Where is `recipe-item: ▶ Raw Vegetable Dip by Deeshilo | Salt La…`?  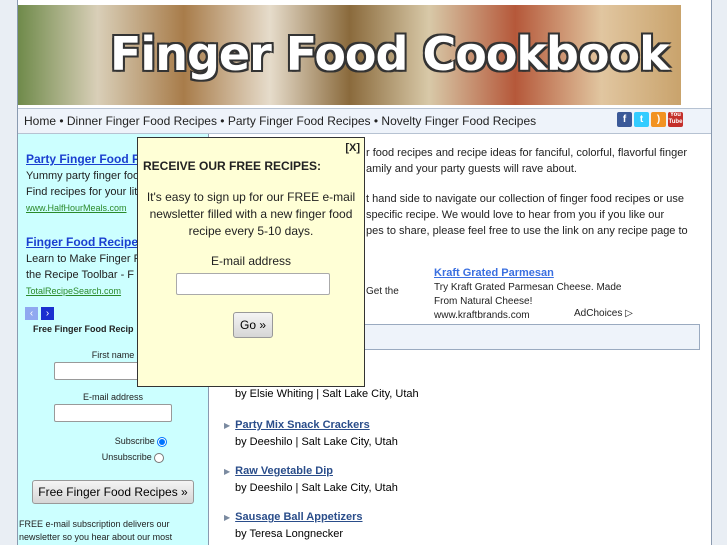
recipe-item: ▶ Raw Vegetable Dip by Deeshilo | Salt La… is located at coordinates (311, 479).